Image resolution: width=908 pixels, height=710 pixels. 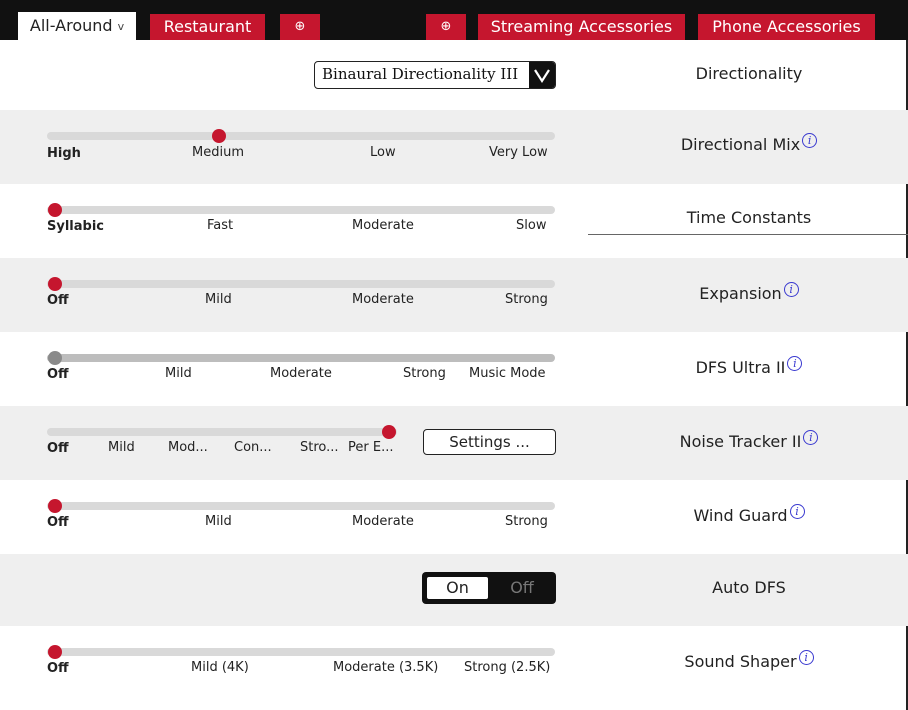 I want to click on tick-label: Low, so click(x=383, y=152).